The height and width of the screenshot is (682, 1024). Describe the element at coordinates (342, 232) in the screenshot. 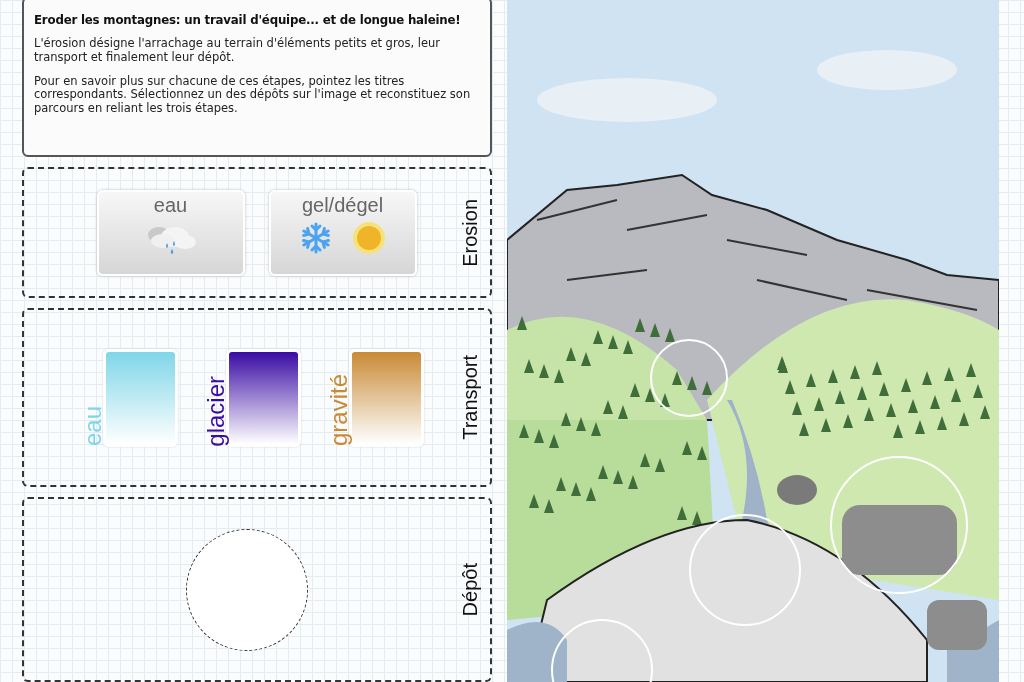

I see `erosion-card: gel/dégel` at that location.